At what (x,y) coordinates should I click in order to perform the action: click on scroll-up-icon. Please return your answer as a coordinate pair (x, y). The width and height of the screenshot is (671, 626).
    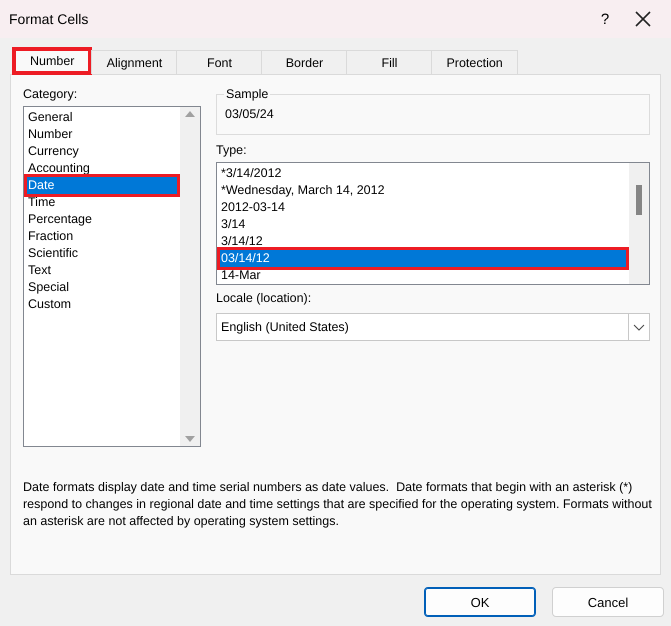
    Looking at the image, I should click on (190, 114).